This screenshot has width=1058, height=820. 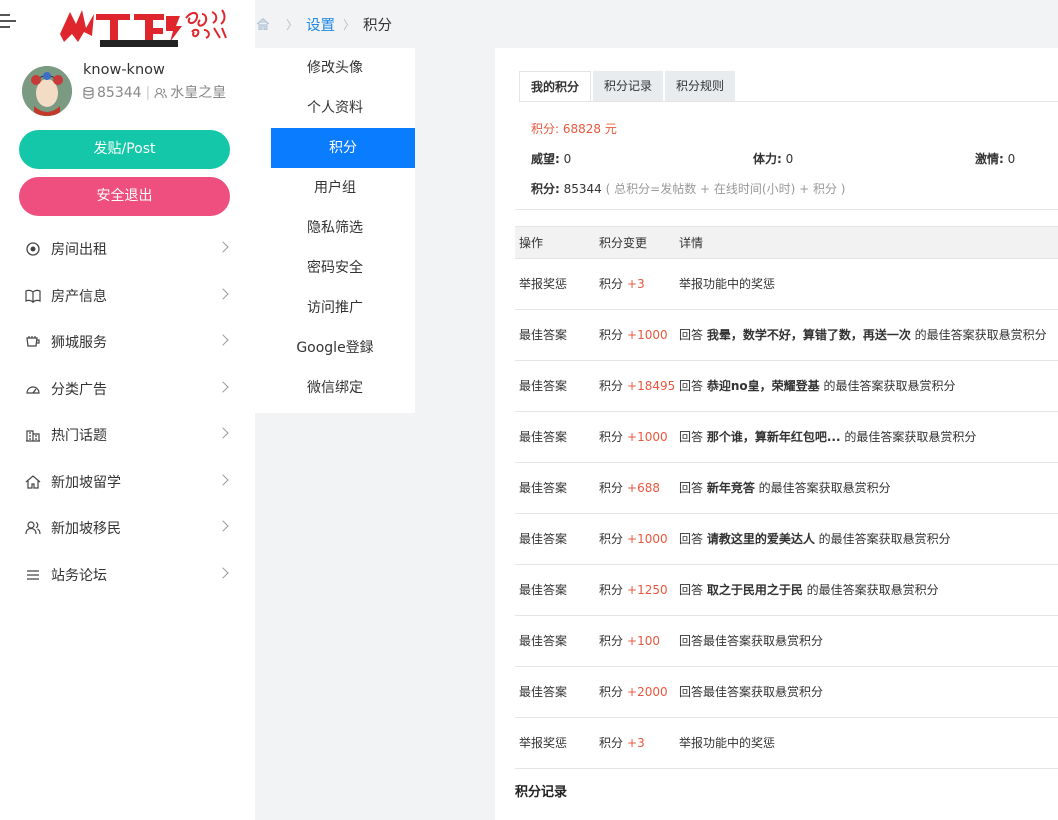 I want to click on row-change: 积分 +3, so click(x=622, y=743).